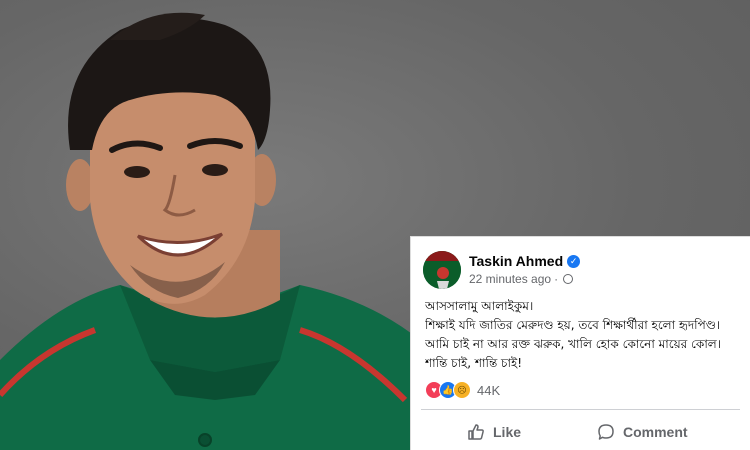  I want to click on like-label: Like, so click(507, 432).